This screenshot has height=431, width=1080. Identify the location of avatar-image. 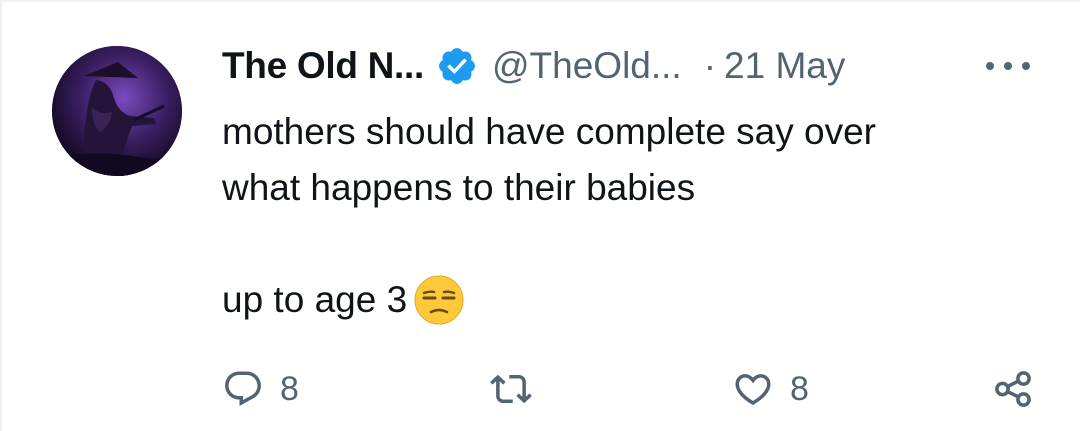
(117, 111).